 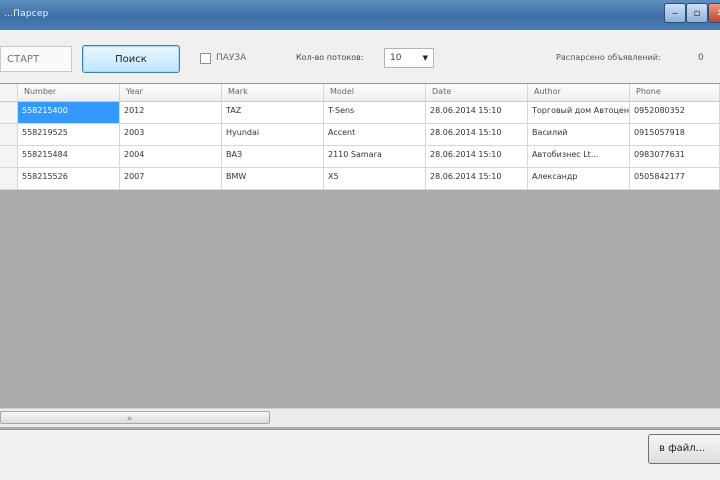 I want to click on column-header-author: Author, so click(x=579, y=93).